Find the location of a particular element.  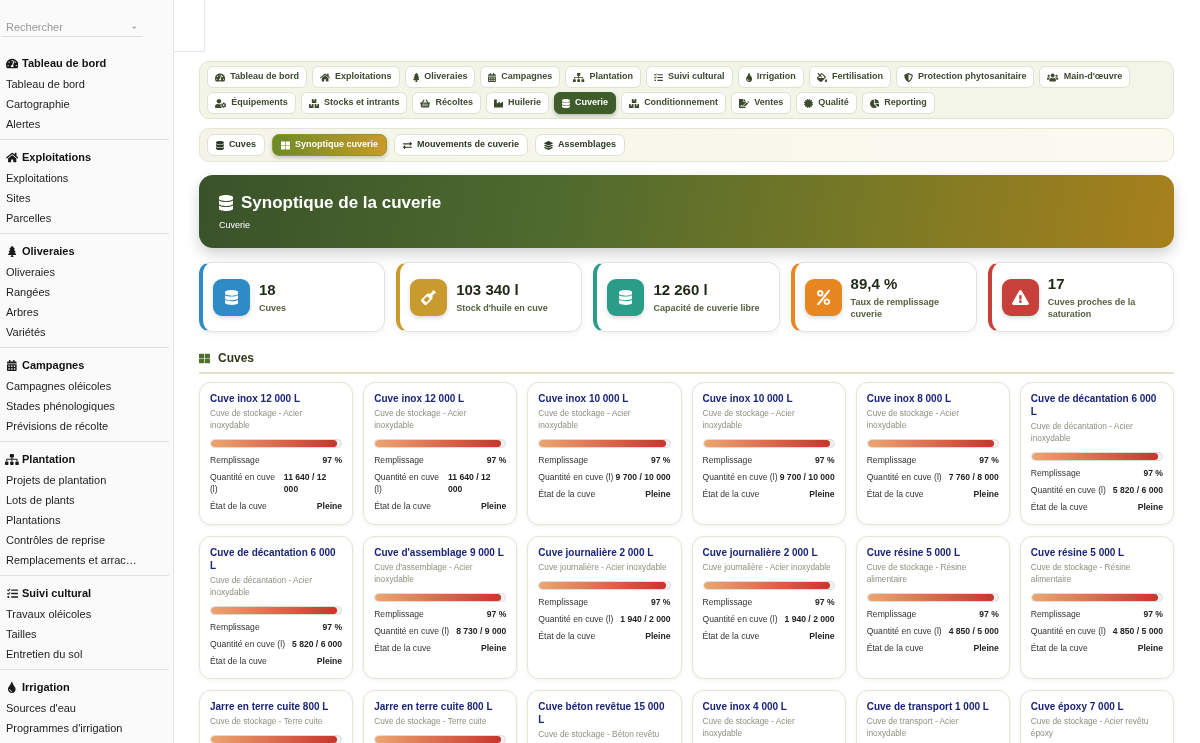

checklist-icon is located at coordinates (659, 77).